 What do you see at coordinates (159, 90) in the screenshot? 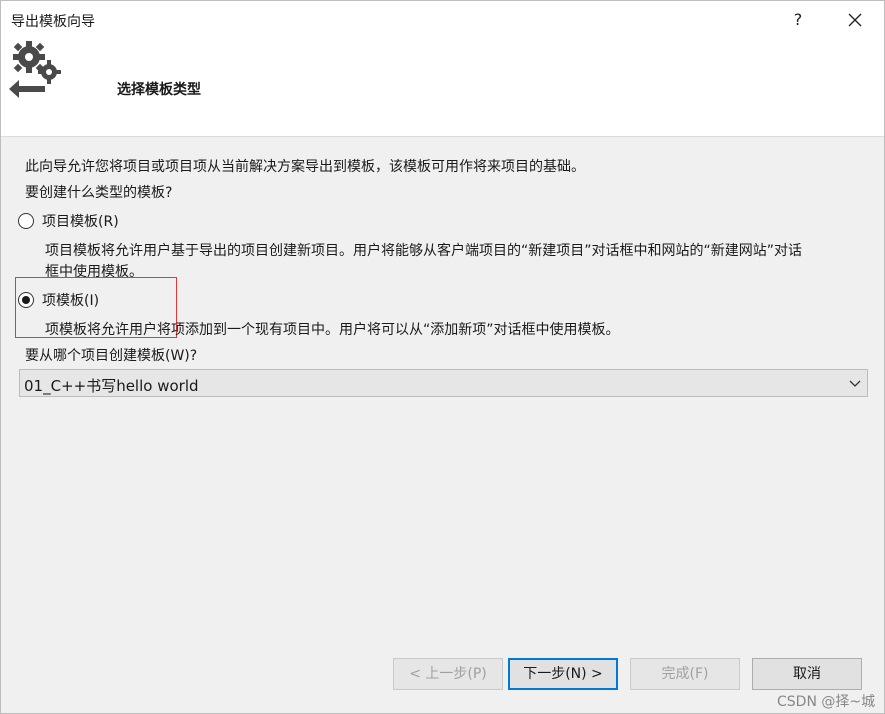
I see `page-heading: 选择模板类型` at bounding box center [159, 90].